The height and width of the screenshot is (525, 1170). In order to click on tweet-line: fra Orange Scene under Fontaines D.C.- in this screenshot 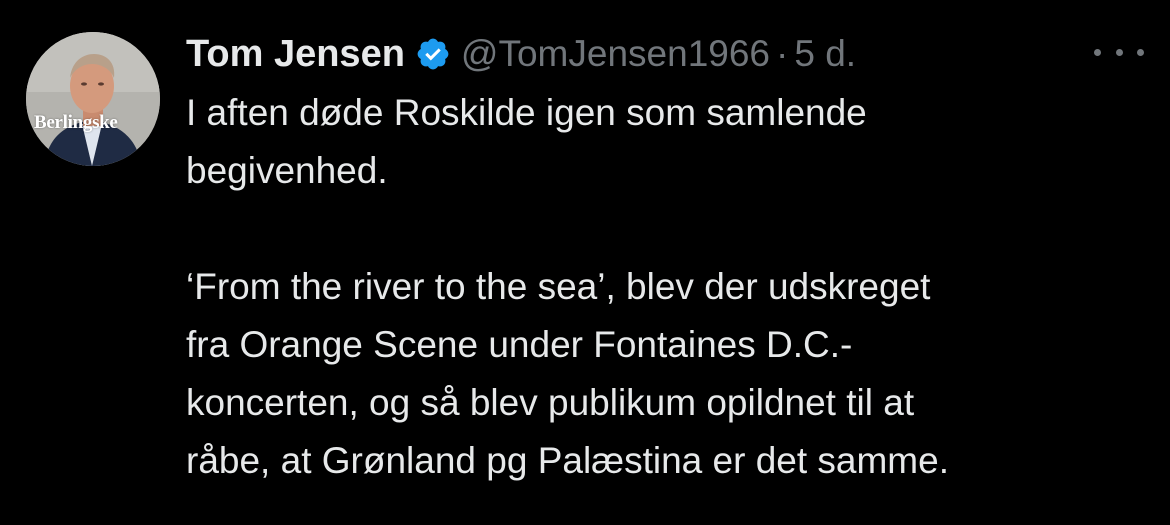, I will do `click(519, 344)`.